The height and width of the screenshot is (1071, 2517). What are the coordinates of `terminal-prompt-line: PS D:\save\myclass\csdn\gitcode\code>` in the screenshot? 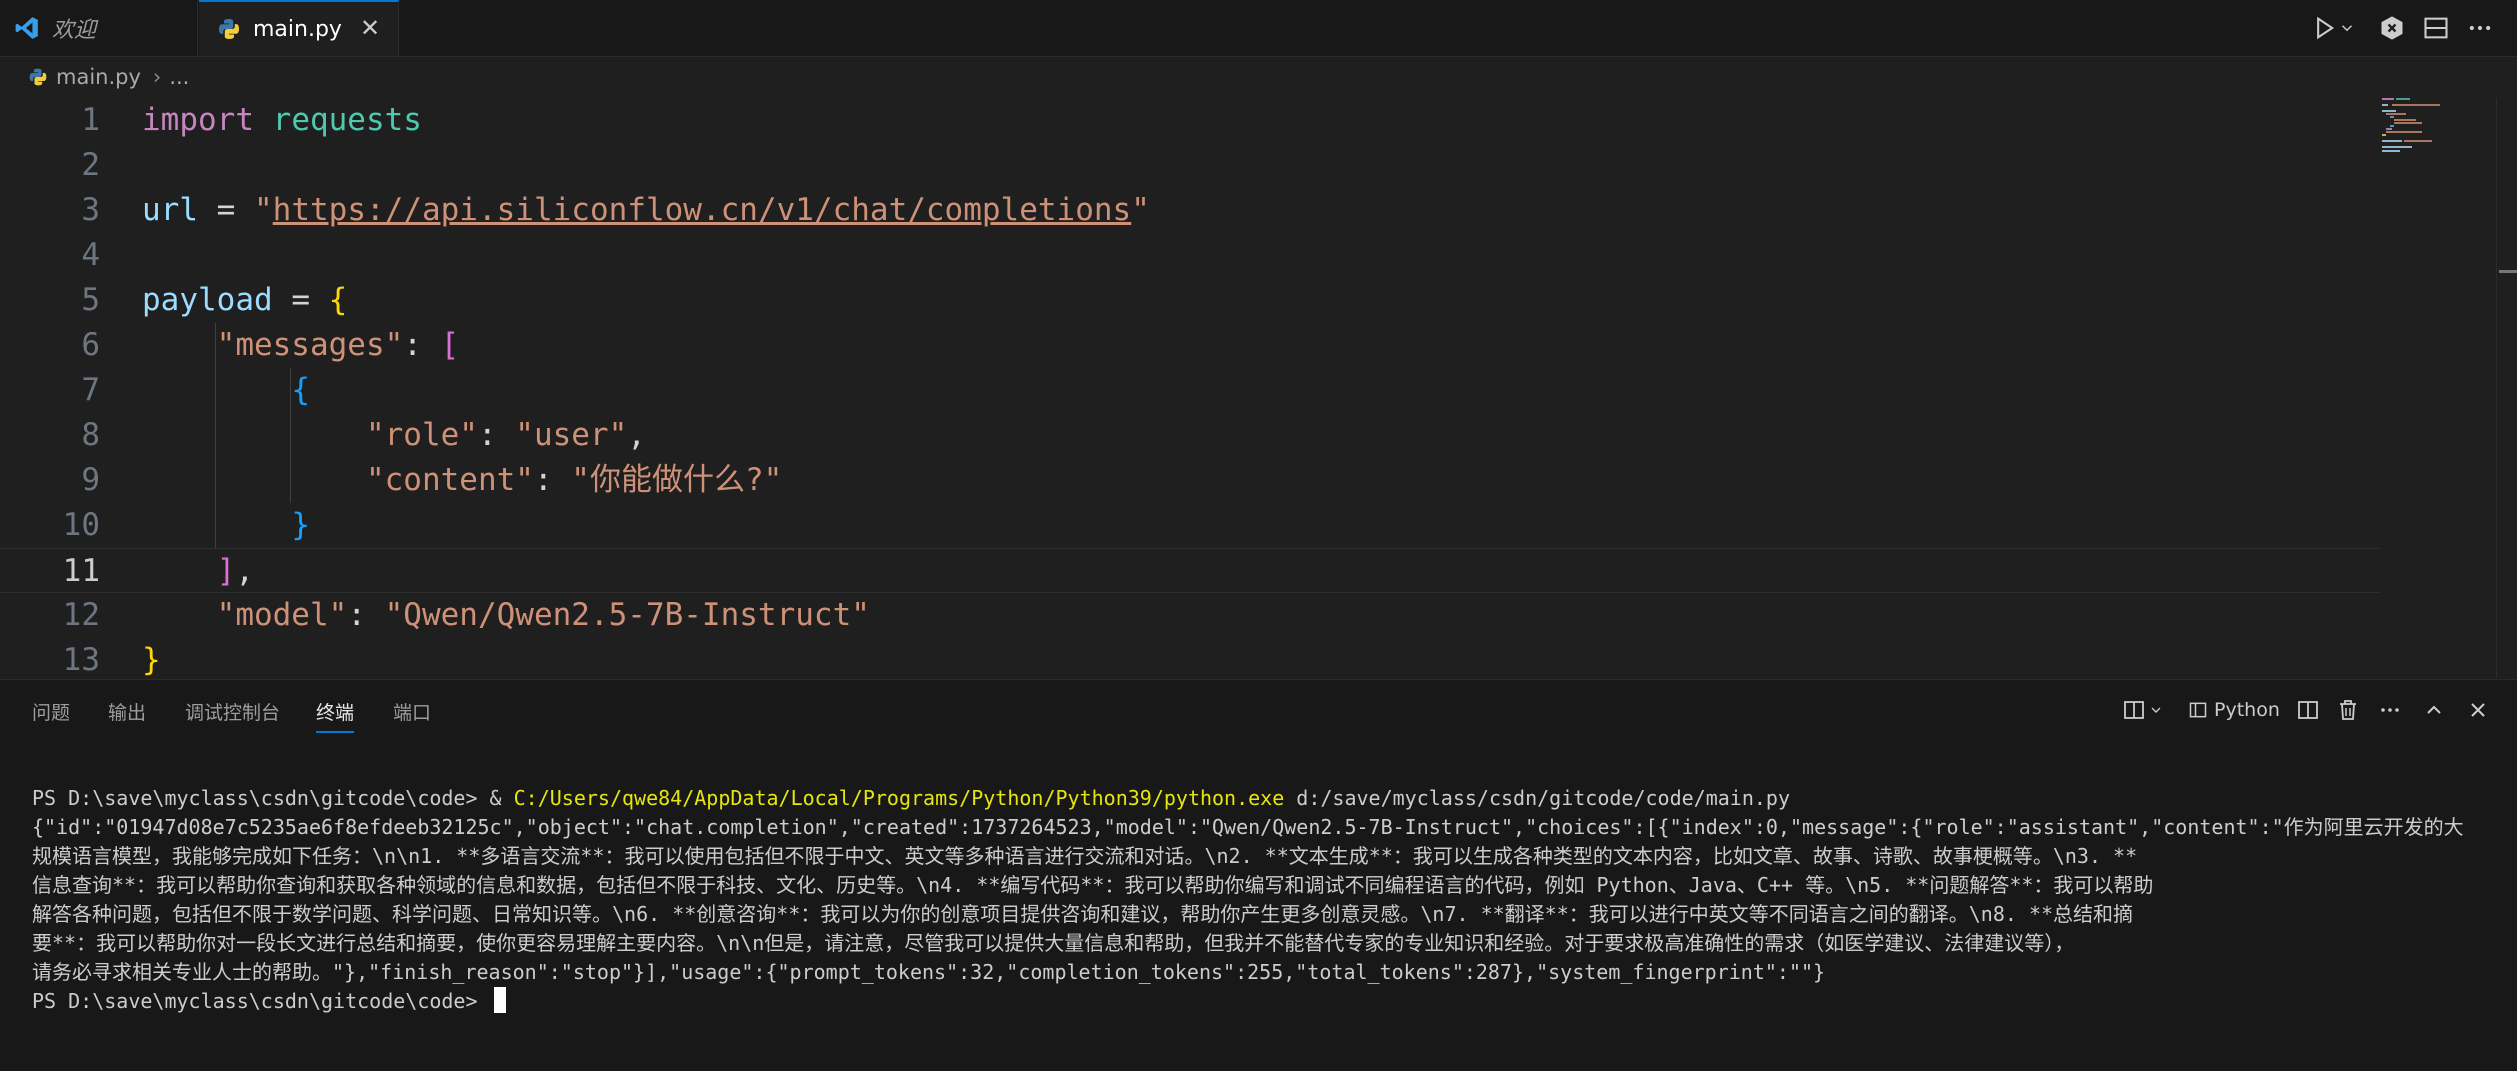 It's located at (1267, 1001).